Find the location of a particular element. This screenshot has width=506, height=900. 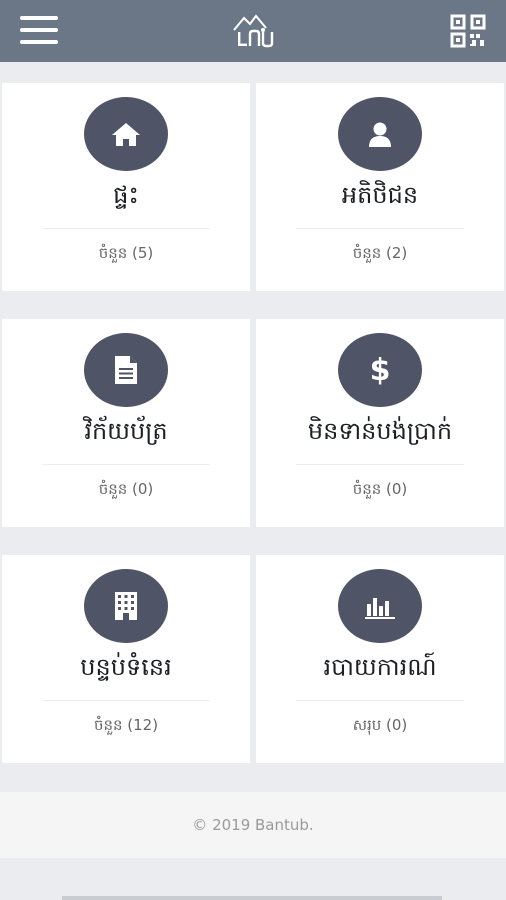

qr-scan-button is located at coordinates (468, 31).